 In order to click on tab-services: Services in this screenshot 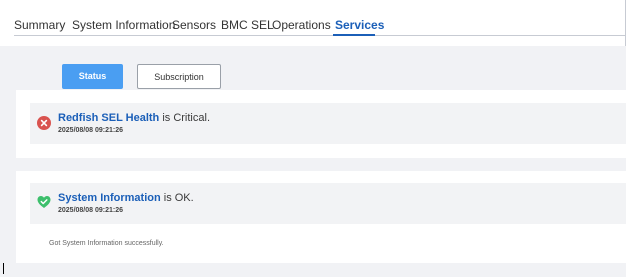, I will do `click(359, 25)`.